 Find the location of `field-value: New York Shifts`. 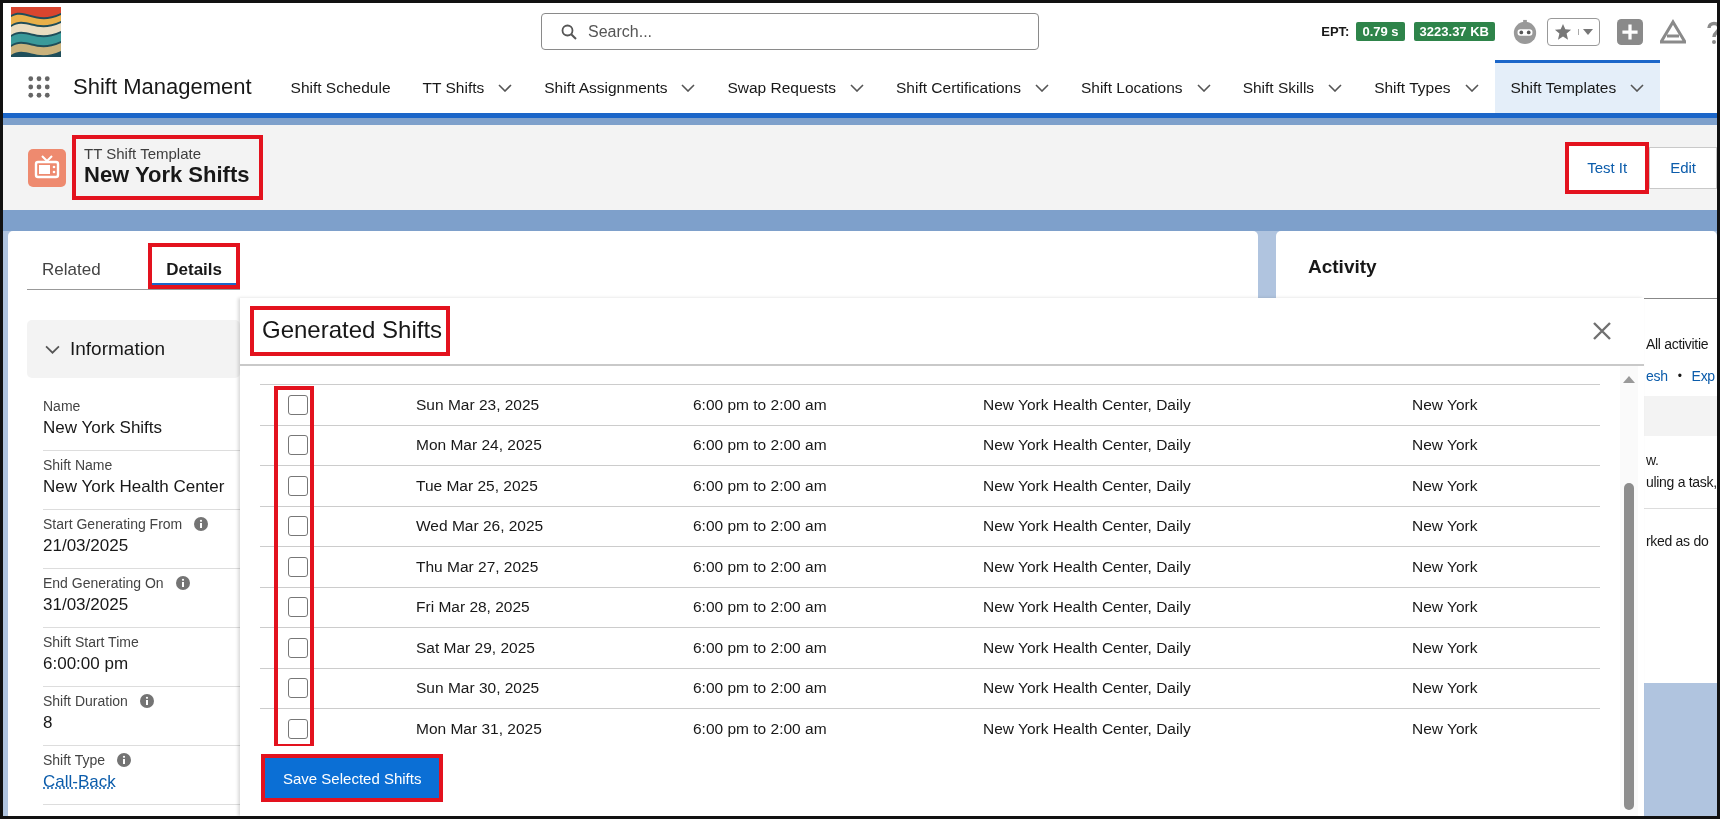

field-value: New York Shifts is located at coordinates (103, 428).